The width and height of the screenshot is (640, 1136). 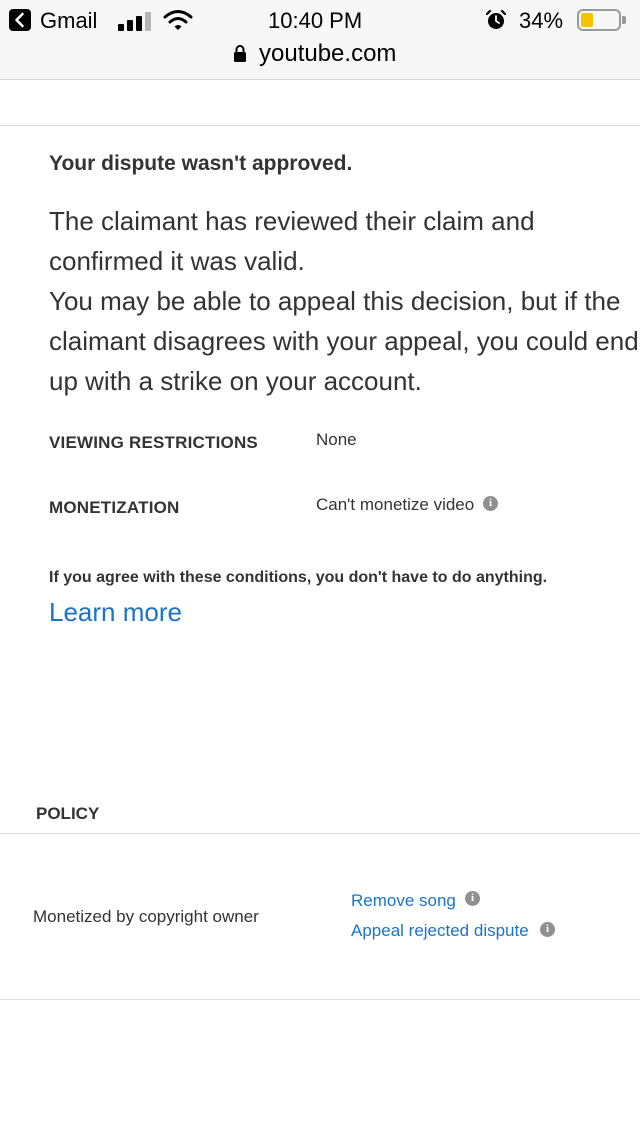 What do you see at coordinates (135, 21) in the screenshot?
I see `cellular-signal-icon` at bounding box center [135, 21].